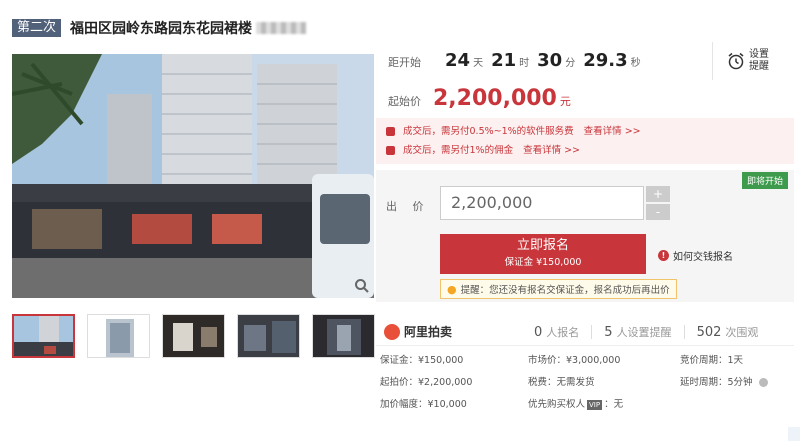 The height and width of the screenshot is (441, 800). What do you see at coordinates (408, 206) in the screenshot?
I see `bid-label: 出 价` at bounding box center [408, 206].